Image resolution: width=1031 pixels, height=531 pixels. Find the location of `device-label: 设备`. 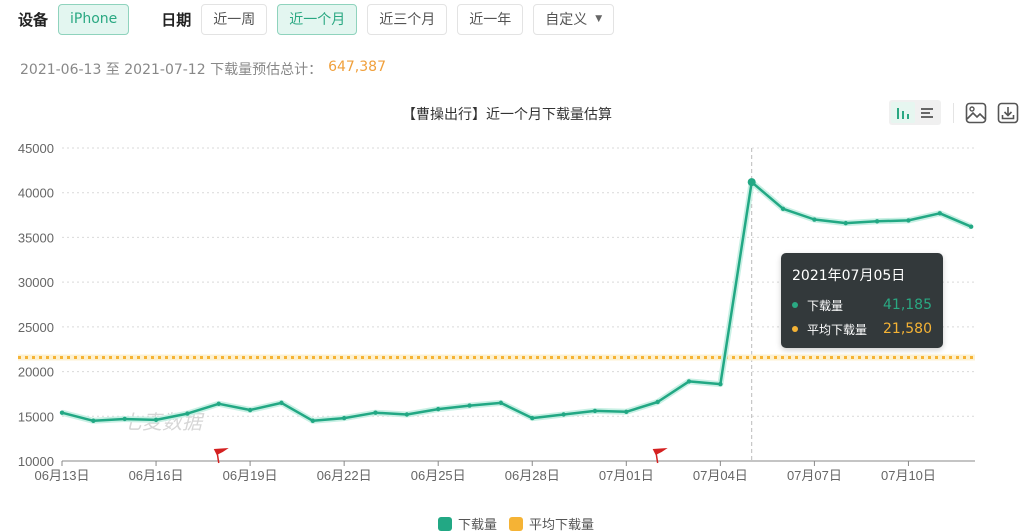

device-label: 设备 is located at coordinates (33, 19).